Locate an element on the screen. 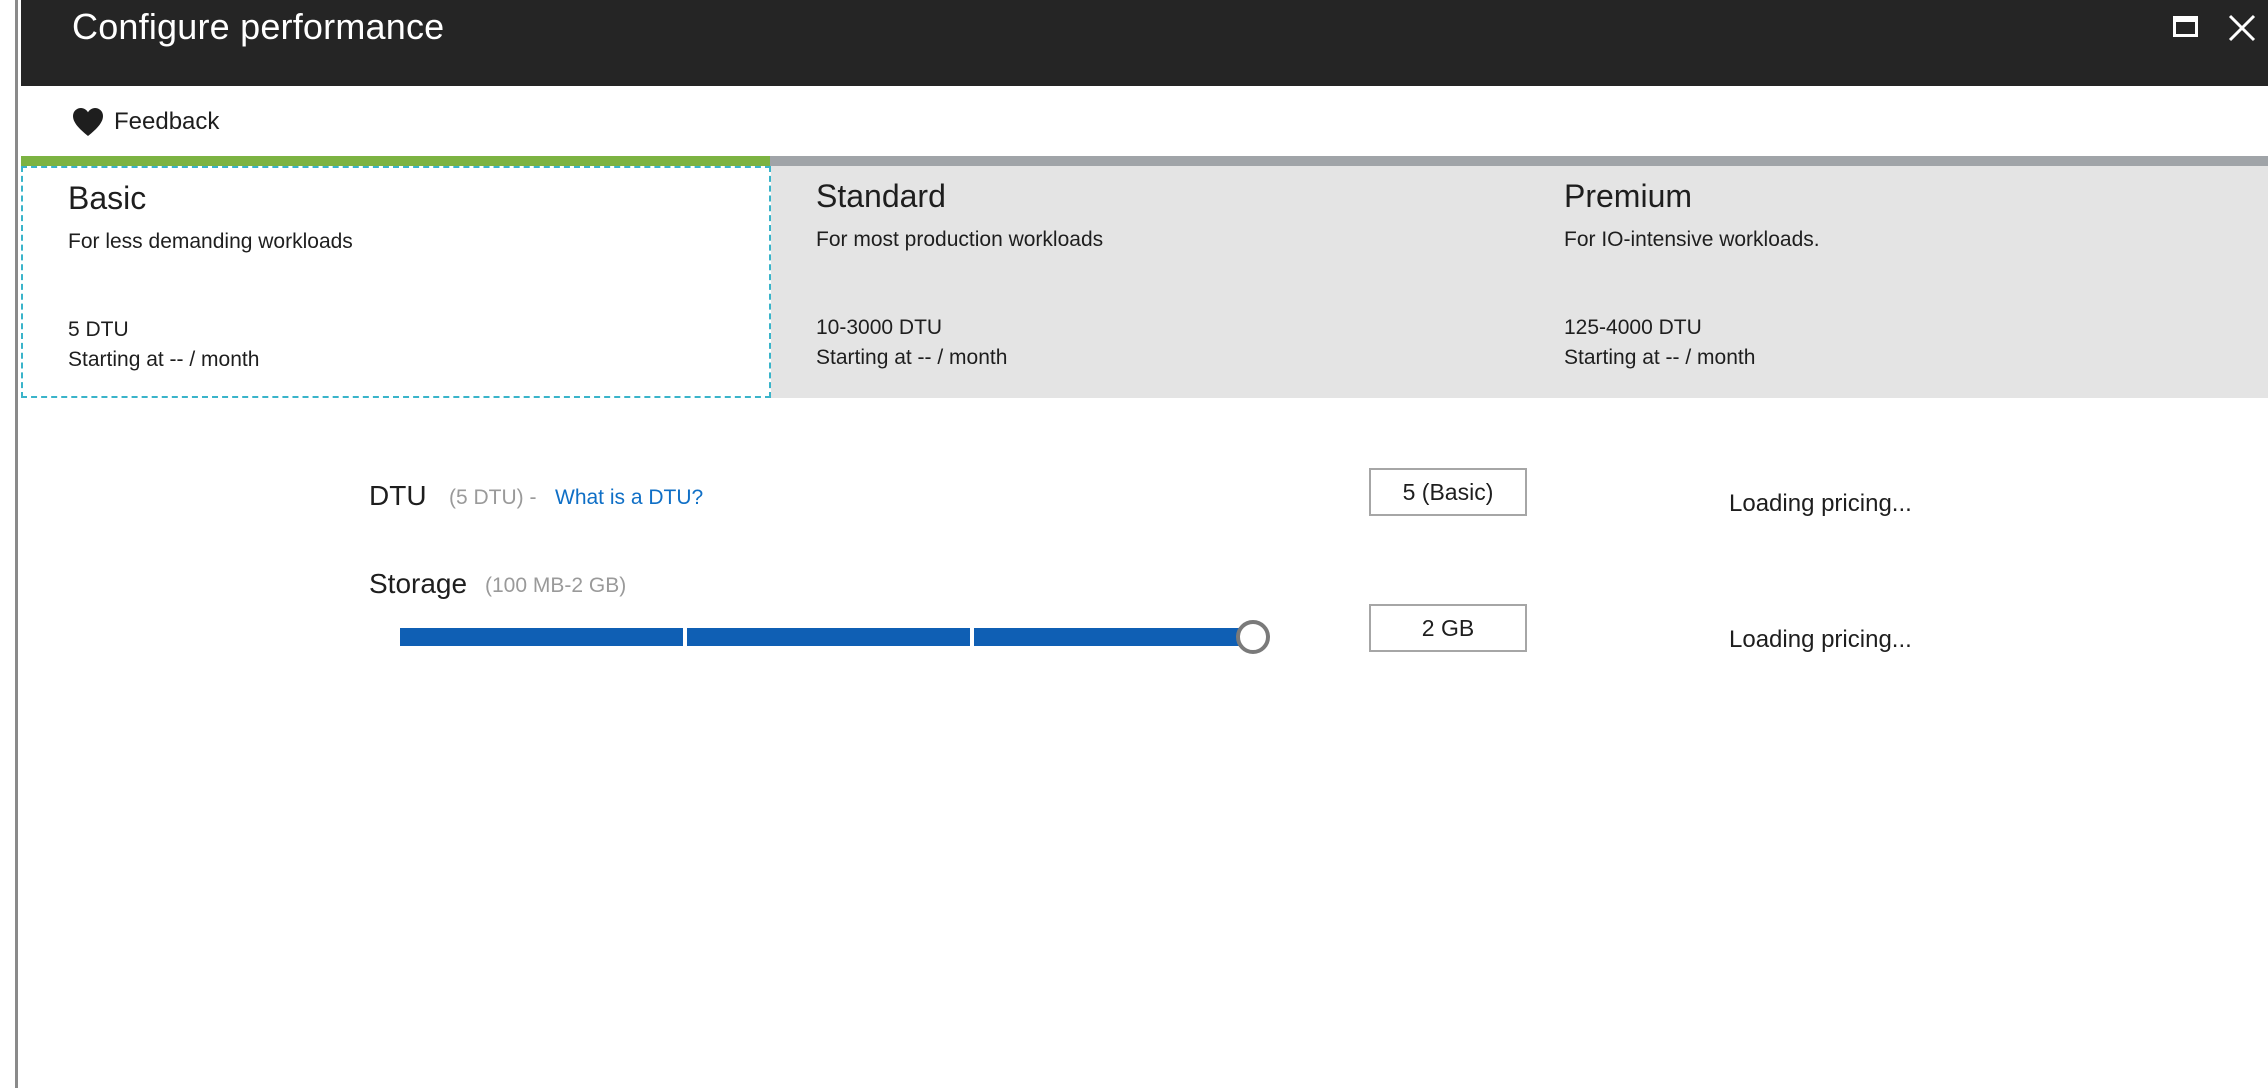  page-title: Configure performance is located at coordinates (258, 26).